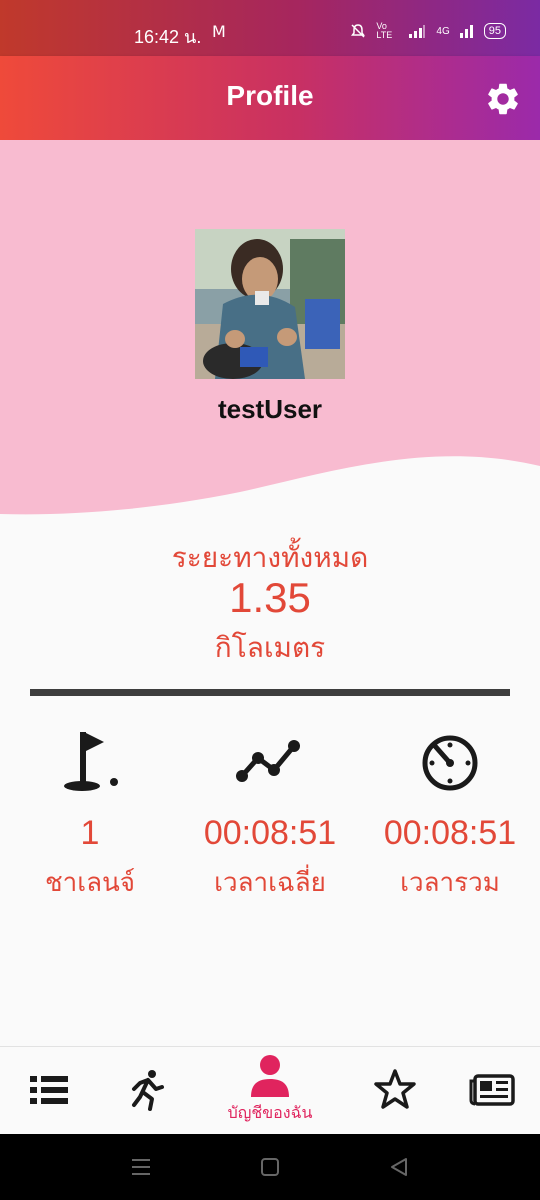 The height and width of the screenshot is (1200, 540). Describe the element at coordinates (384, 30) in the screenshot. I see `volte-indicator: Vo LTE` at that location.